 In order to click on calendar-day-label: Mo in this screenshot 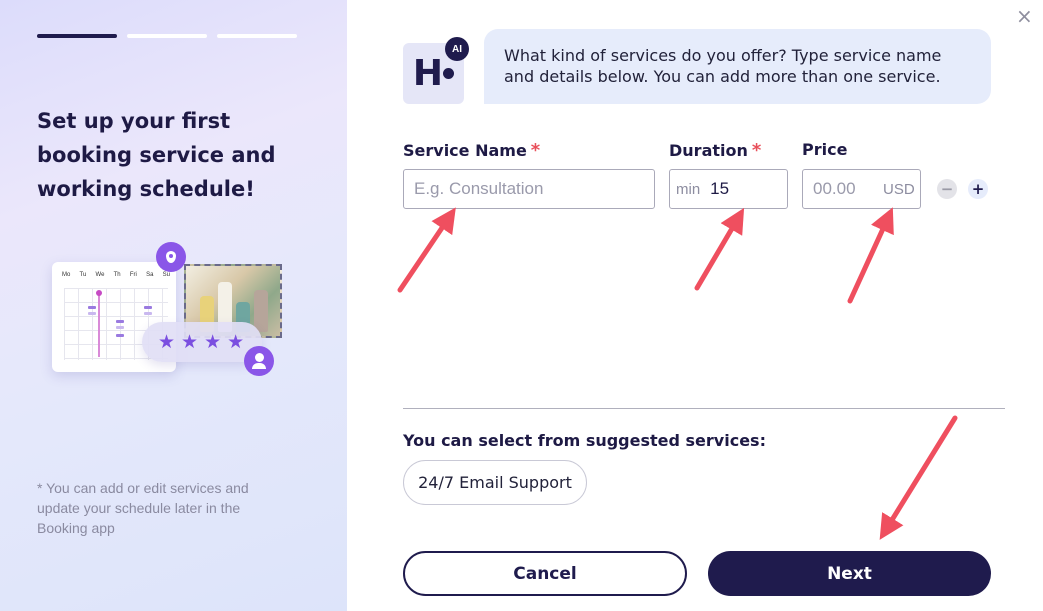, I will do `click(66, 275)`.